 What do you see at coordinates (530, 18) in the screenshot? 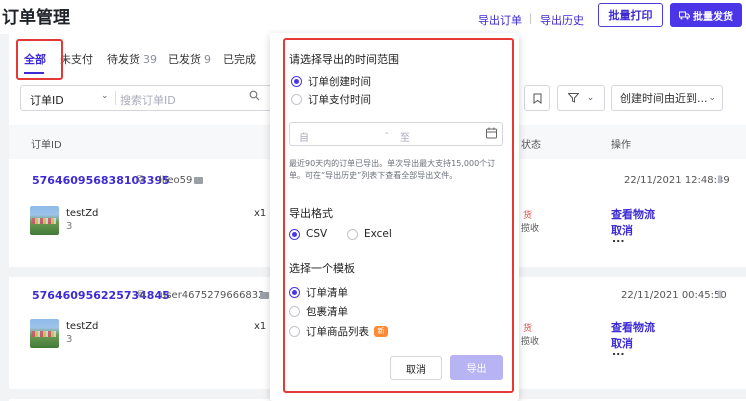
I see `header-divider` at bounding box center [530, 18].